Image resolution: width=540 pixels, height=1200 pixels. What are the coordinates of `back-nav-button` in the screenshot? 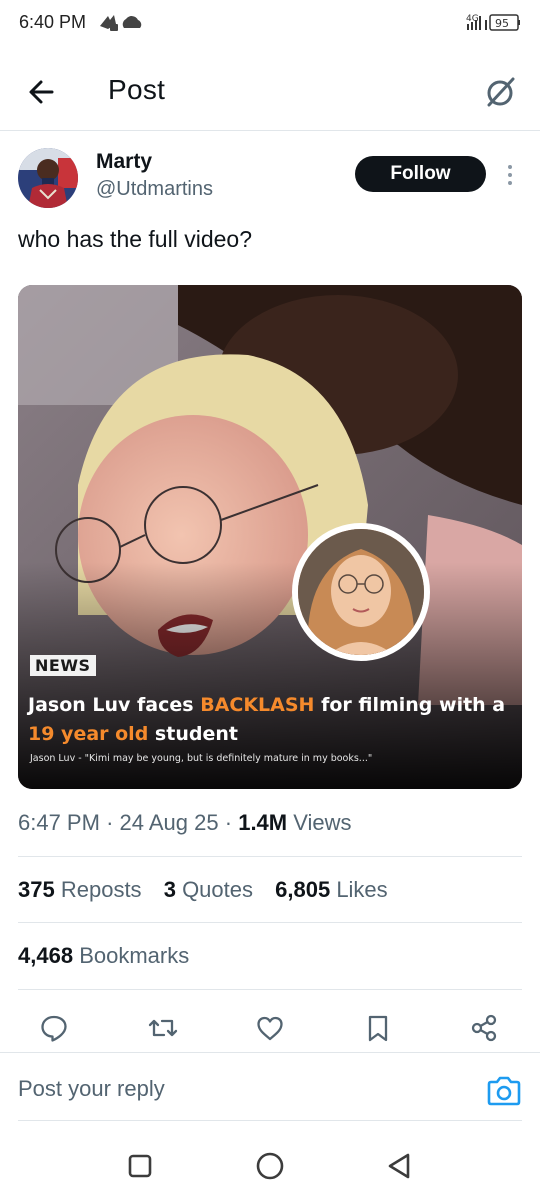 It's located at (400, 1166).